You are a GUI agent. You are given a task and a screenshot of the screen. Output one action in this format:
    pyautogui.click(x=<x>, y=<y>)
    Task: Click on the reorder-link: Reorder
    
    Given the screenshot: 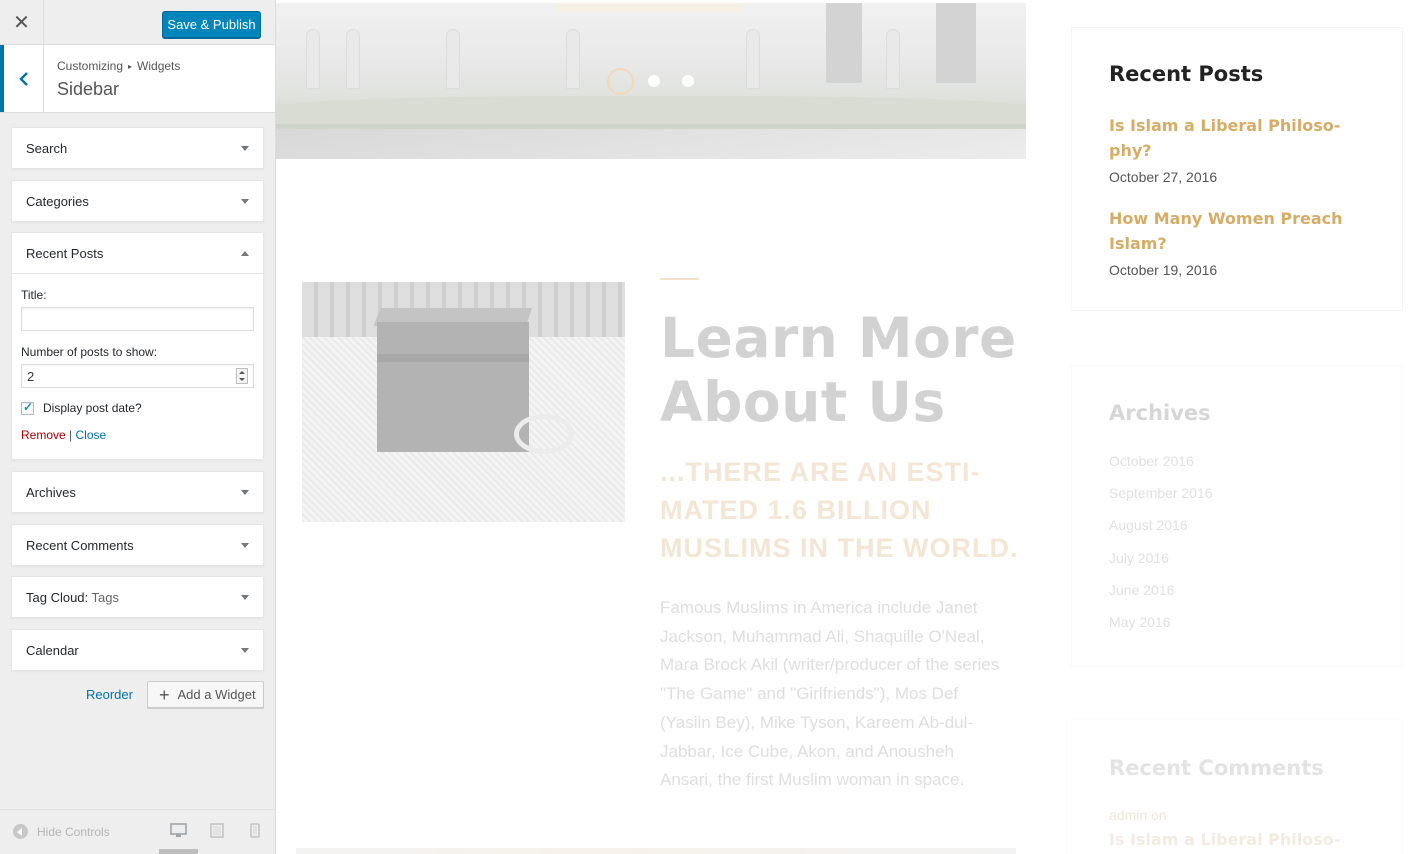 What is the action you would take?
    pyautogui.click(x=109, y=694)
    